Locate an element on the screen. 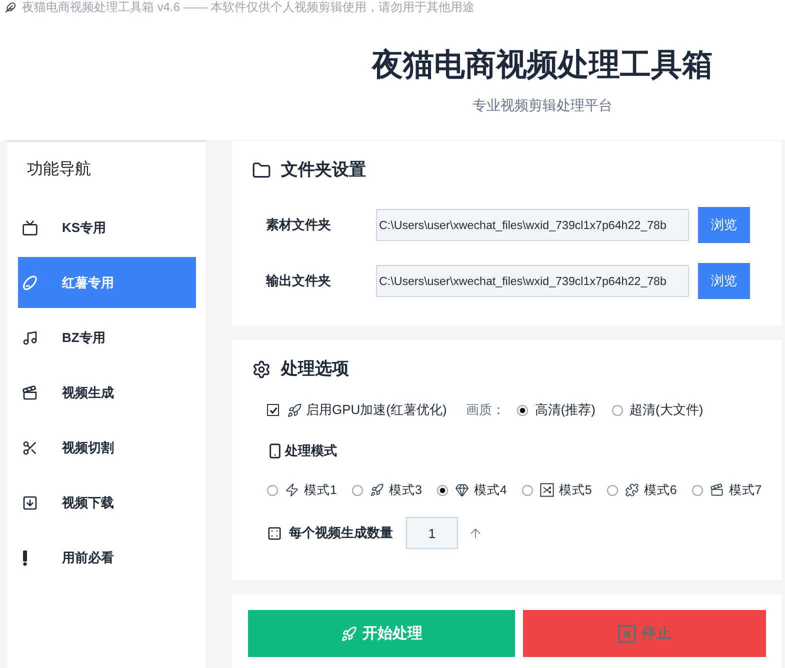 The image size is (785, 668). window-title: 夜猫电商视频处理工具箱 v4.6 —— 本软件仅供个人视频剪辑使用，请勿用于其他用途 is located at coordinates (248, 7).